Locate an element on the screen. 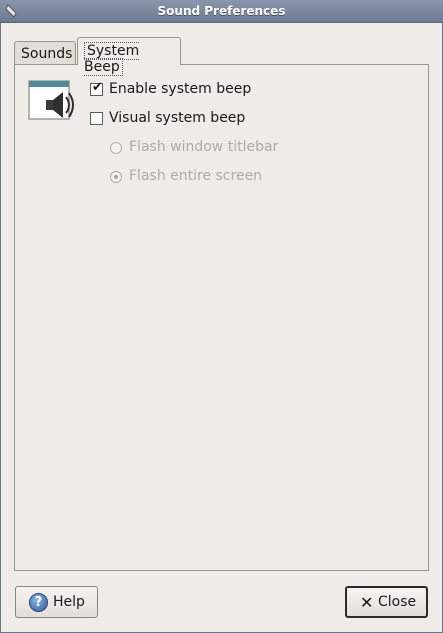 Image resolution: width=443 pixels, height=633 pixels. window-titlebar: Sound Preferences is located at coordinates (221, 11).